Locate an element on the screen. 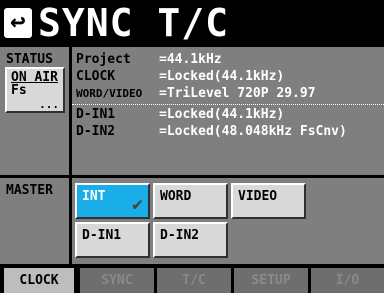  back-arrow-icon: ↩ is located at coordinates (18, 23).